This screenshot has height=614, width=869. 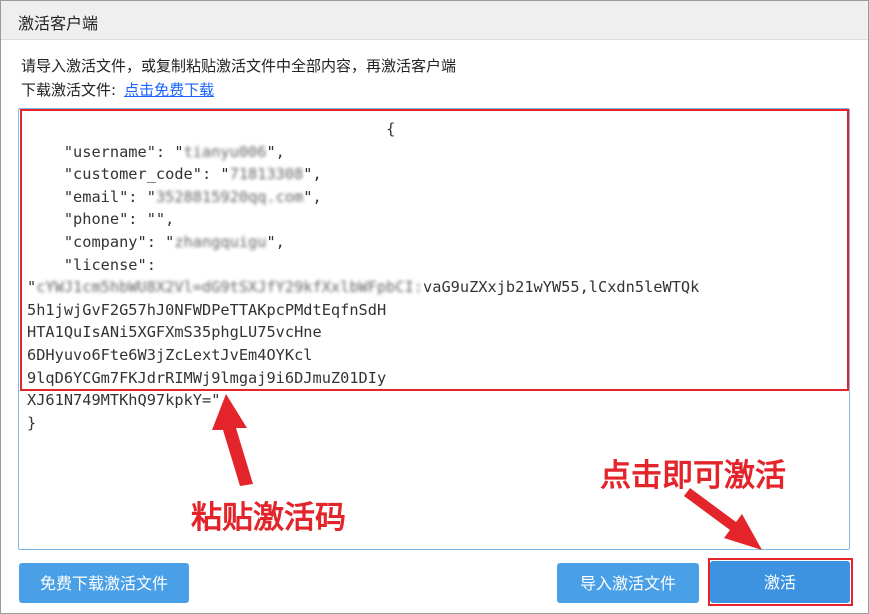 What do you see at coordinates (32, 287) in the screenshot?
I see `code-quote: "` at bounding box center [32, 287].